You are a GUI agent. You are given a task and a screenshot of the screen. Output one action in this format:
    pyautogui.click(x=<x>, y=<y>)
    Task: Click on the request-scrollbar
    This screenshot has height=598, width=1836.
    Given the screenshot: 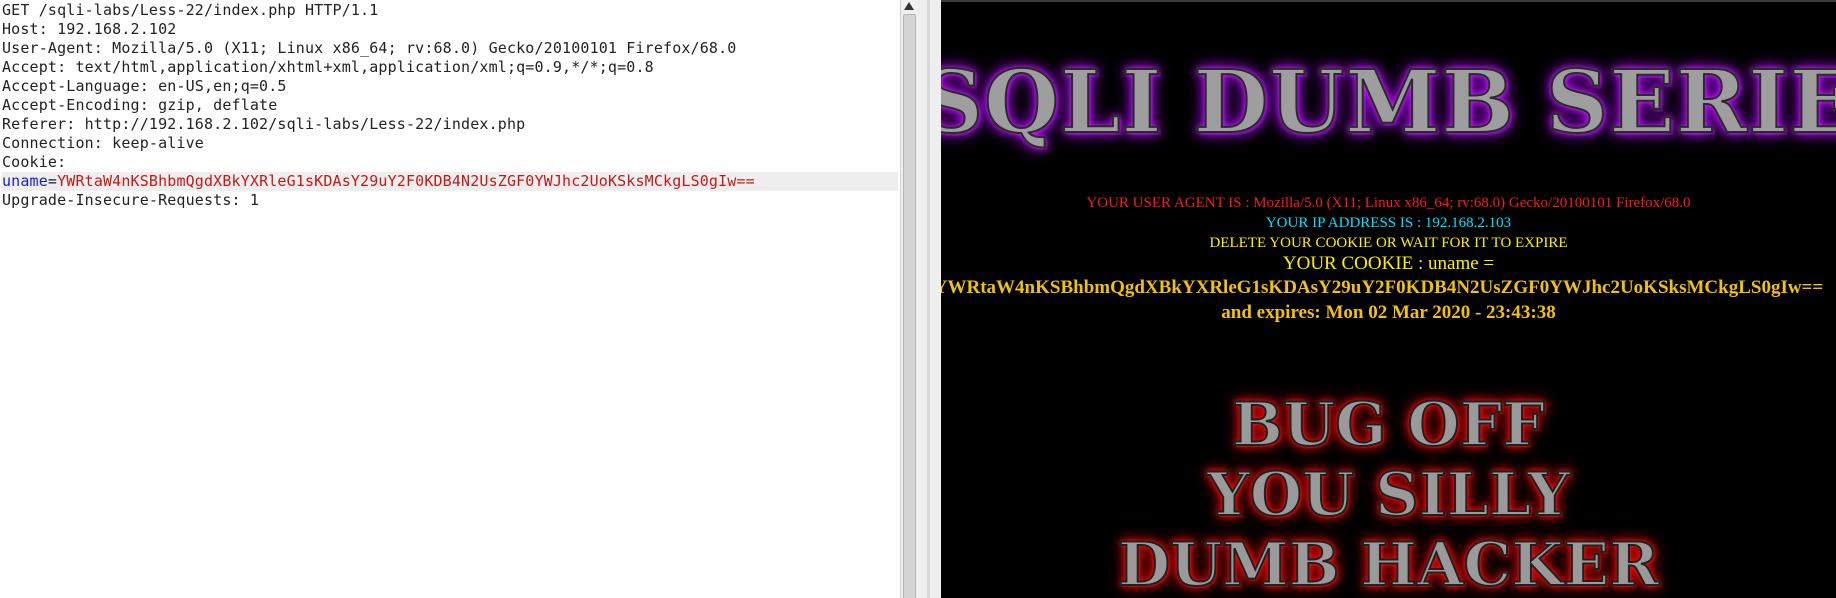 What is the action you would take?
    pyautogui.click(x=908, y=299)
    